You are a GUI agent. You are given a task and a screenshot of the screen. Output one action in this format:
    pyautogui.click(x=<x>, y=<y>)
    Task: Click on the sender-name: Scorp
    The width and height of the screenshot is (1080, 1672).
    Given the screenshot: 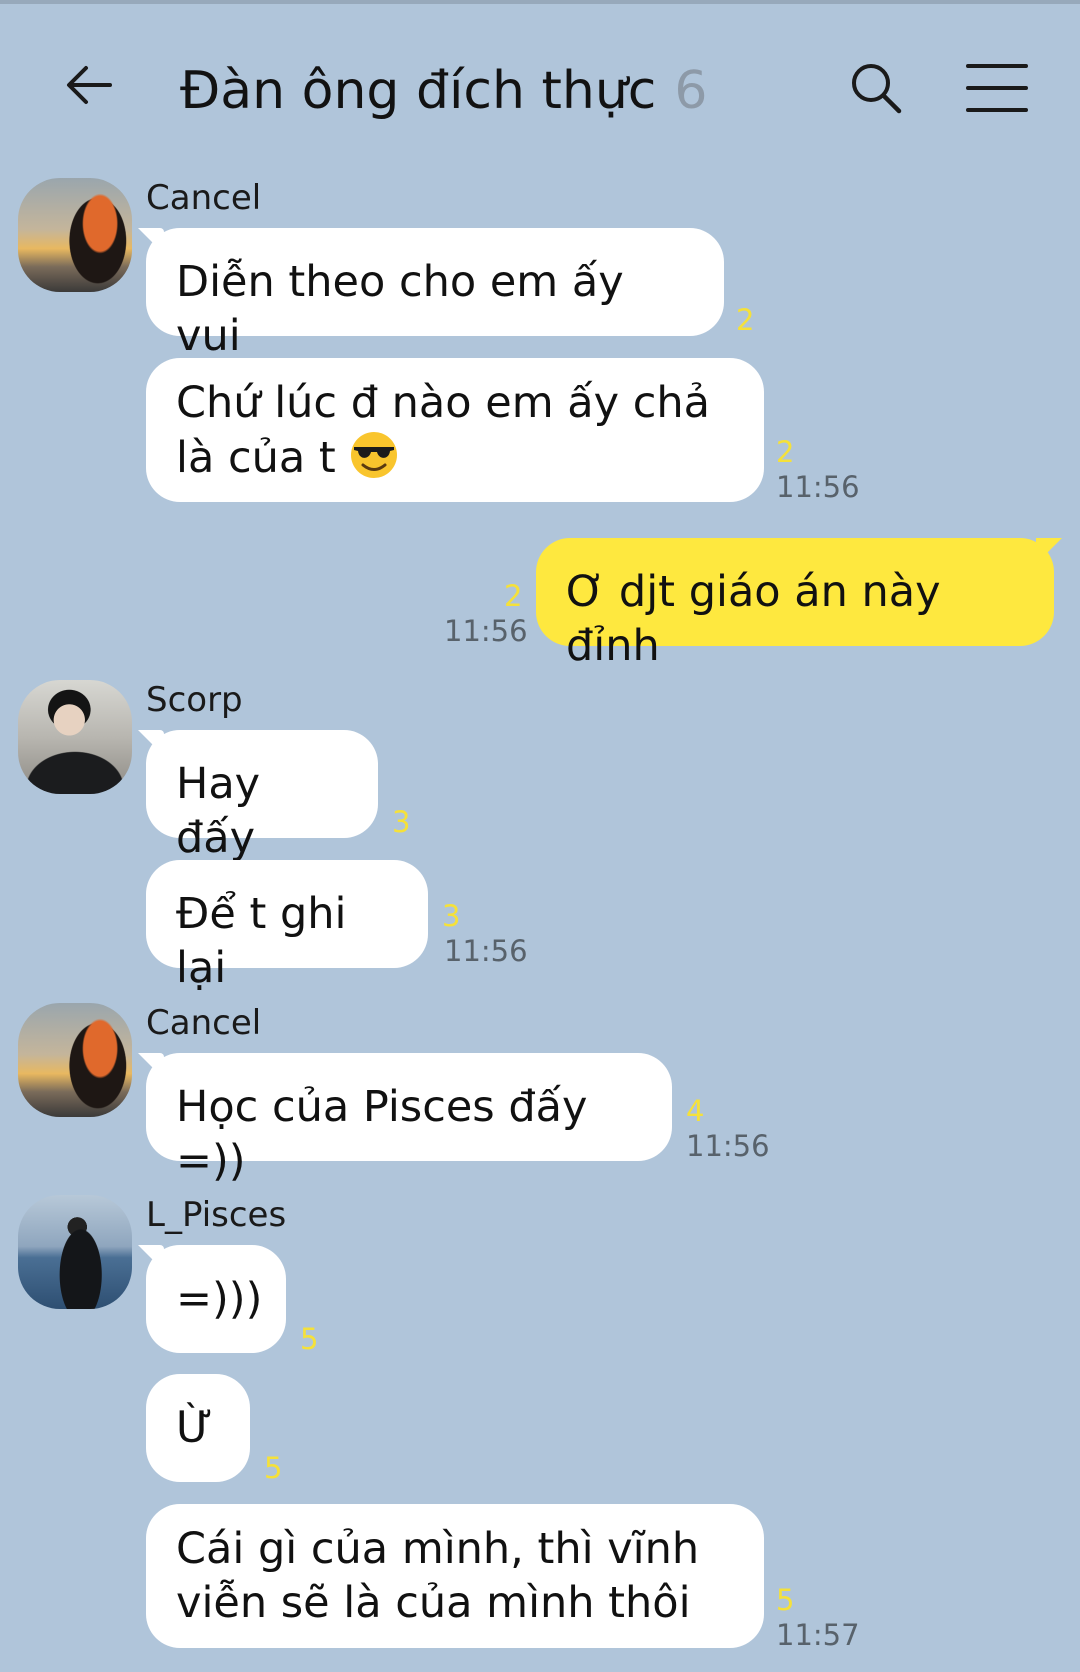 What is the action you would take?
    pyautogui.click(x=194, y=700)
    